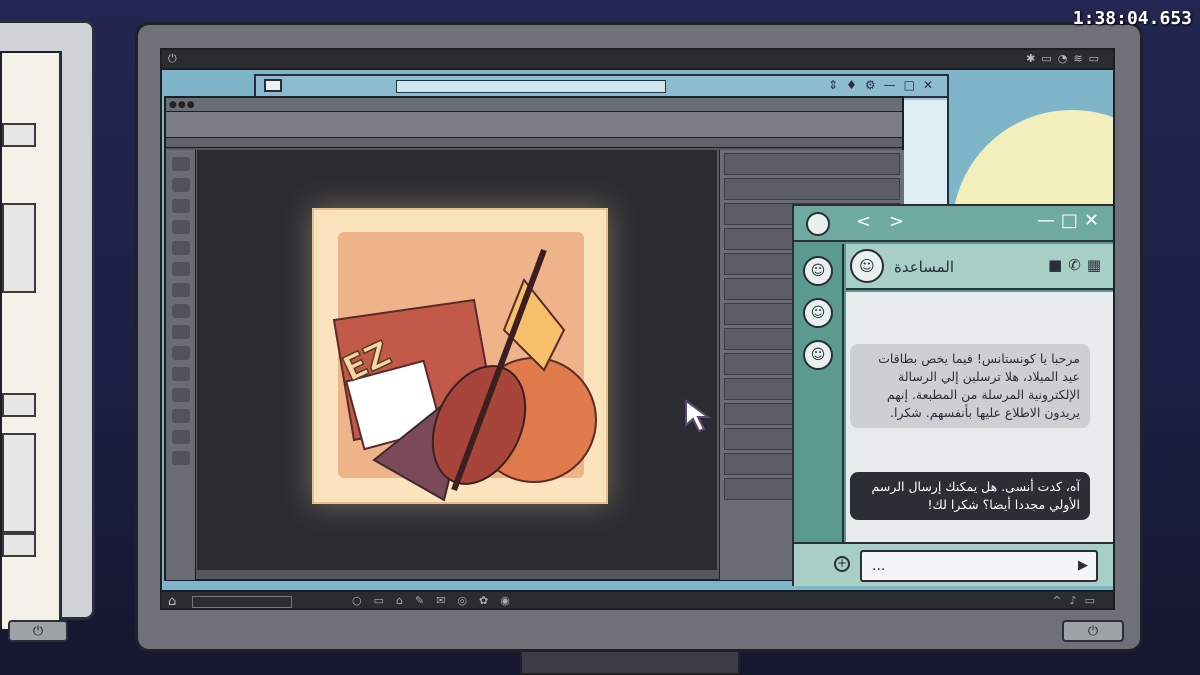 Image resolution: width=1200 pixels, height=675 pixels. What do you see at coordinates (534, 143) in the screenshot?
I see `paint-tab-strip` at bounding box center [534, 143].